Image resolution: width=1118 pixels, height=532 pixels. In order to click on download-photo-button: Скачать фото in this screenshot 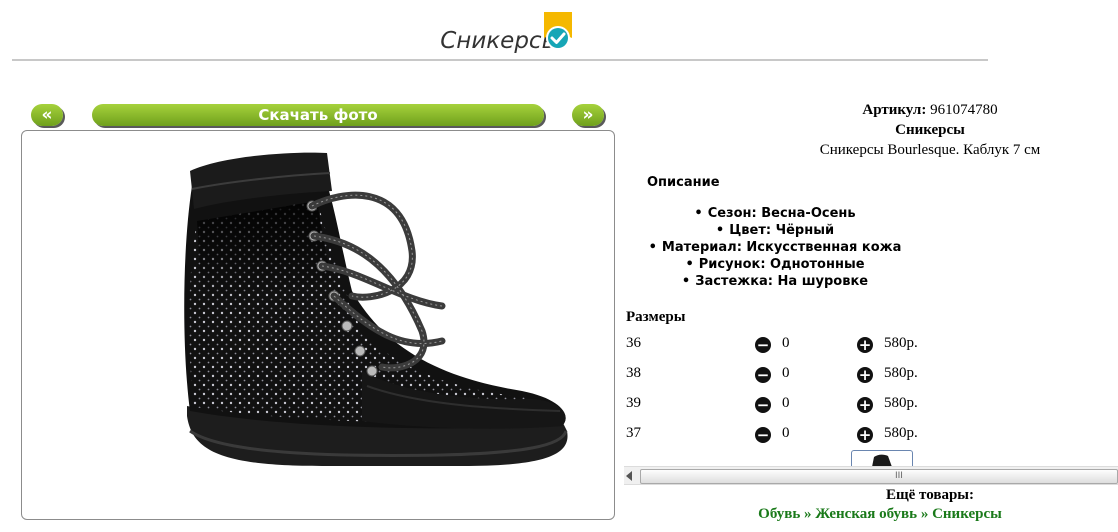, I will do `click(318, 115)`.